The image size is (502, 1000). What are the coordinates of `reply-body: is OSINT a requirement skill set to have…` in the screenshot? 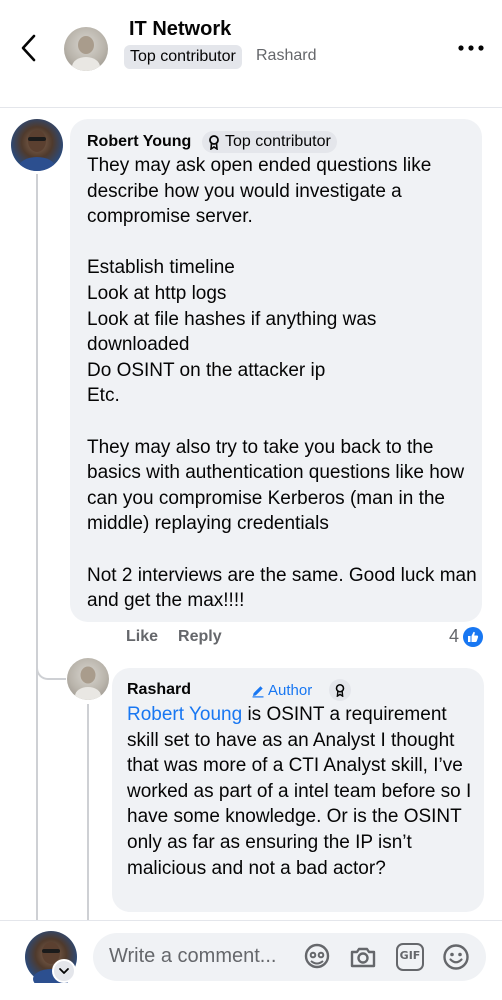 It's located at (299, 791).